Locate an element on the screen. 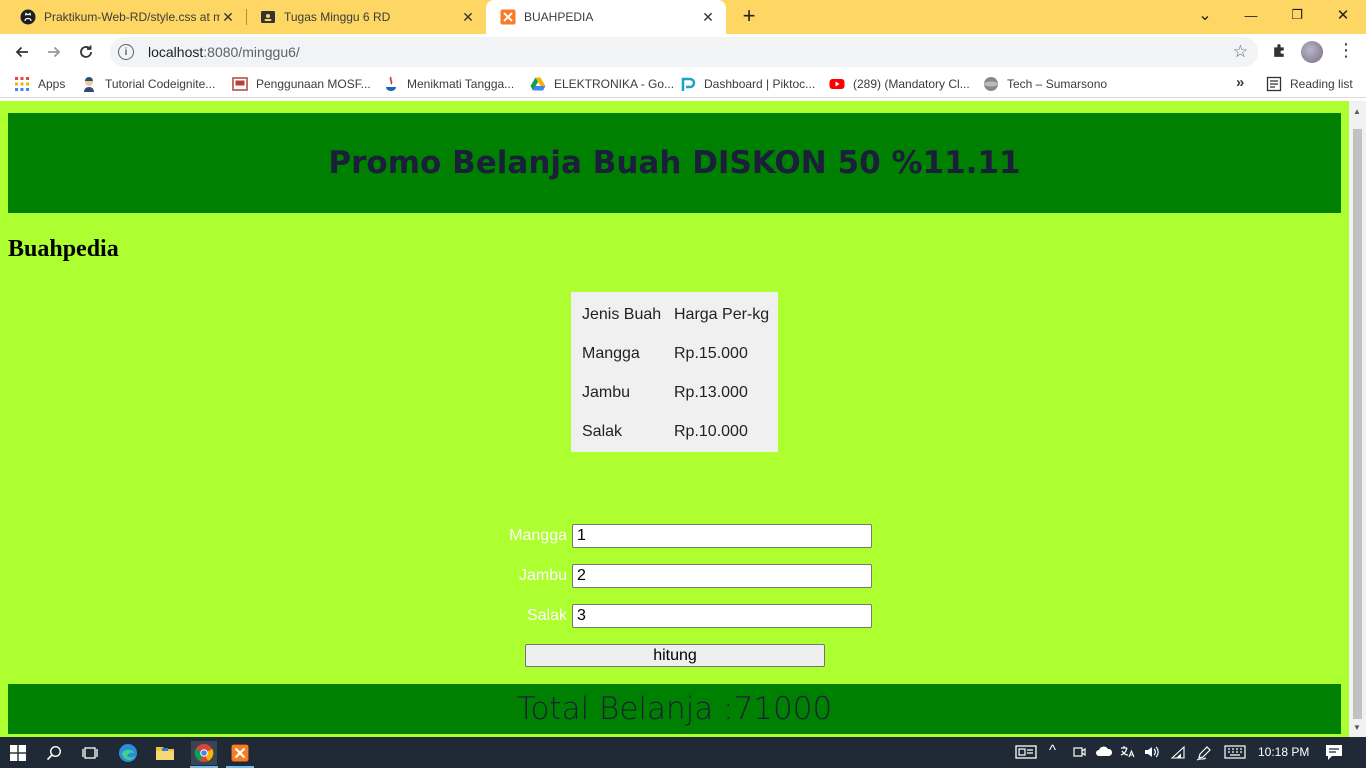  info-icon: i is located at coordinates (126, 52).